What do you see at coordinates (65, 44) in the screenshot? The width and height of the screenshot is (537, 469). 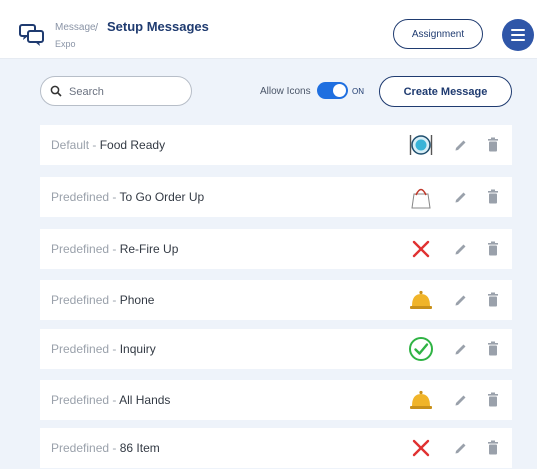 I see `page-subtitle: Expo` at bounding box center [65, 44].